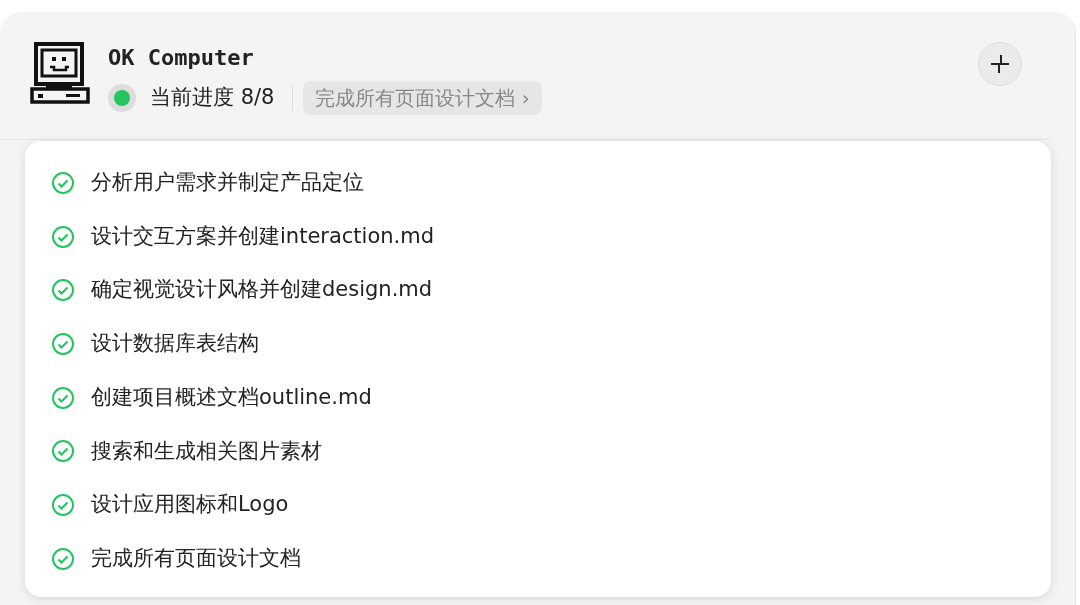 The height and width of the screenshot is (605, 1080). I want to click on app-title: OK Computer, so click(181, 58).